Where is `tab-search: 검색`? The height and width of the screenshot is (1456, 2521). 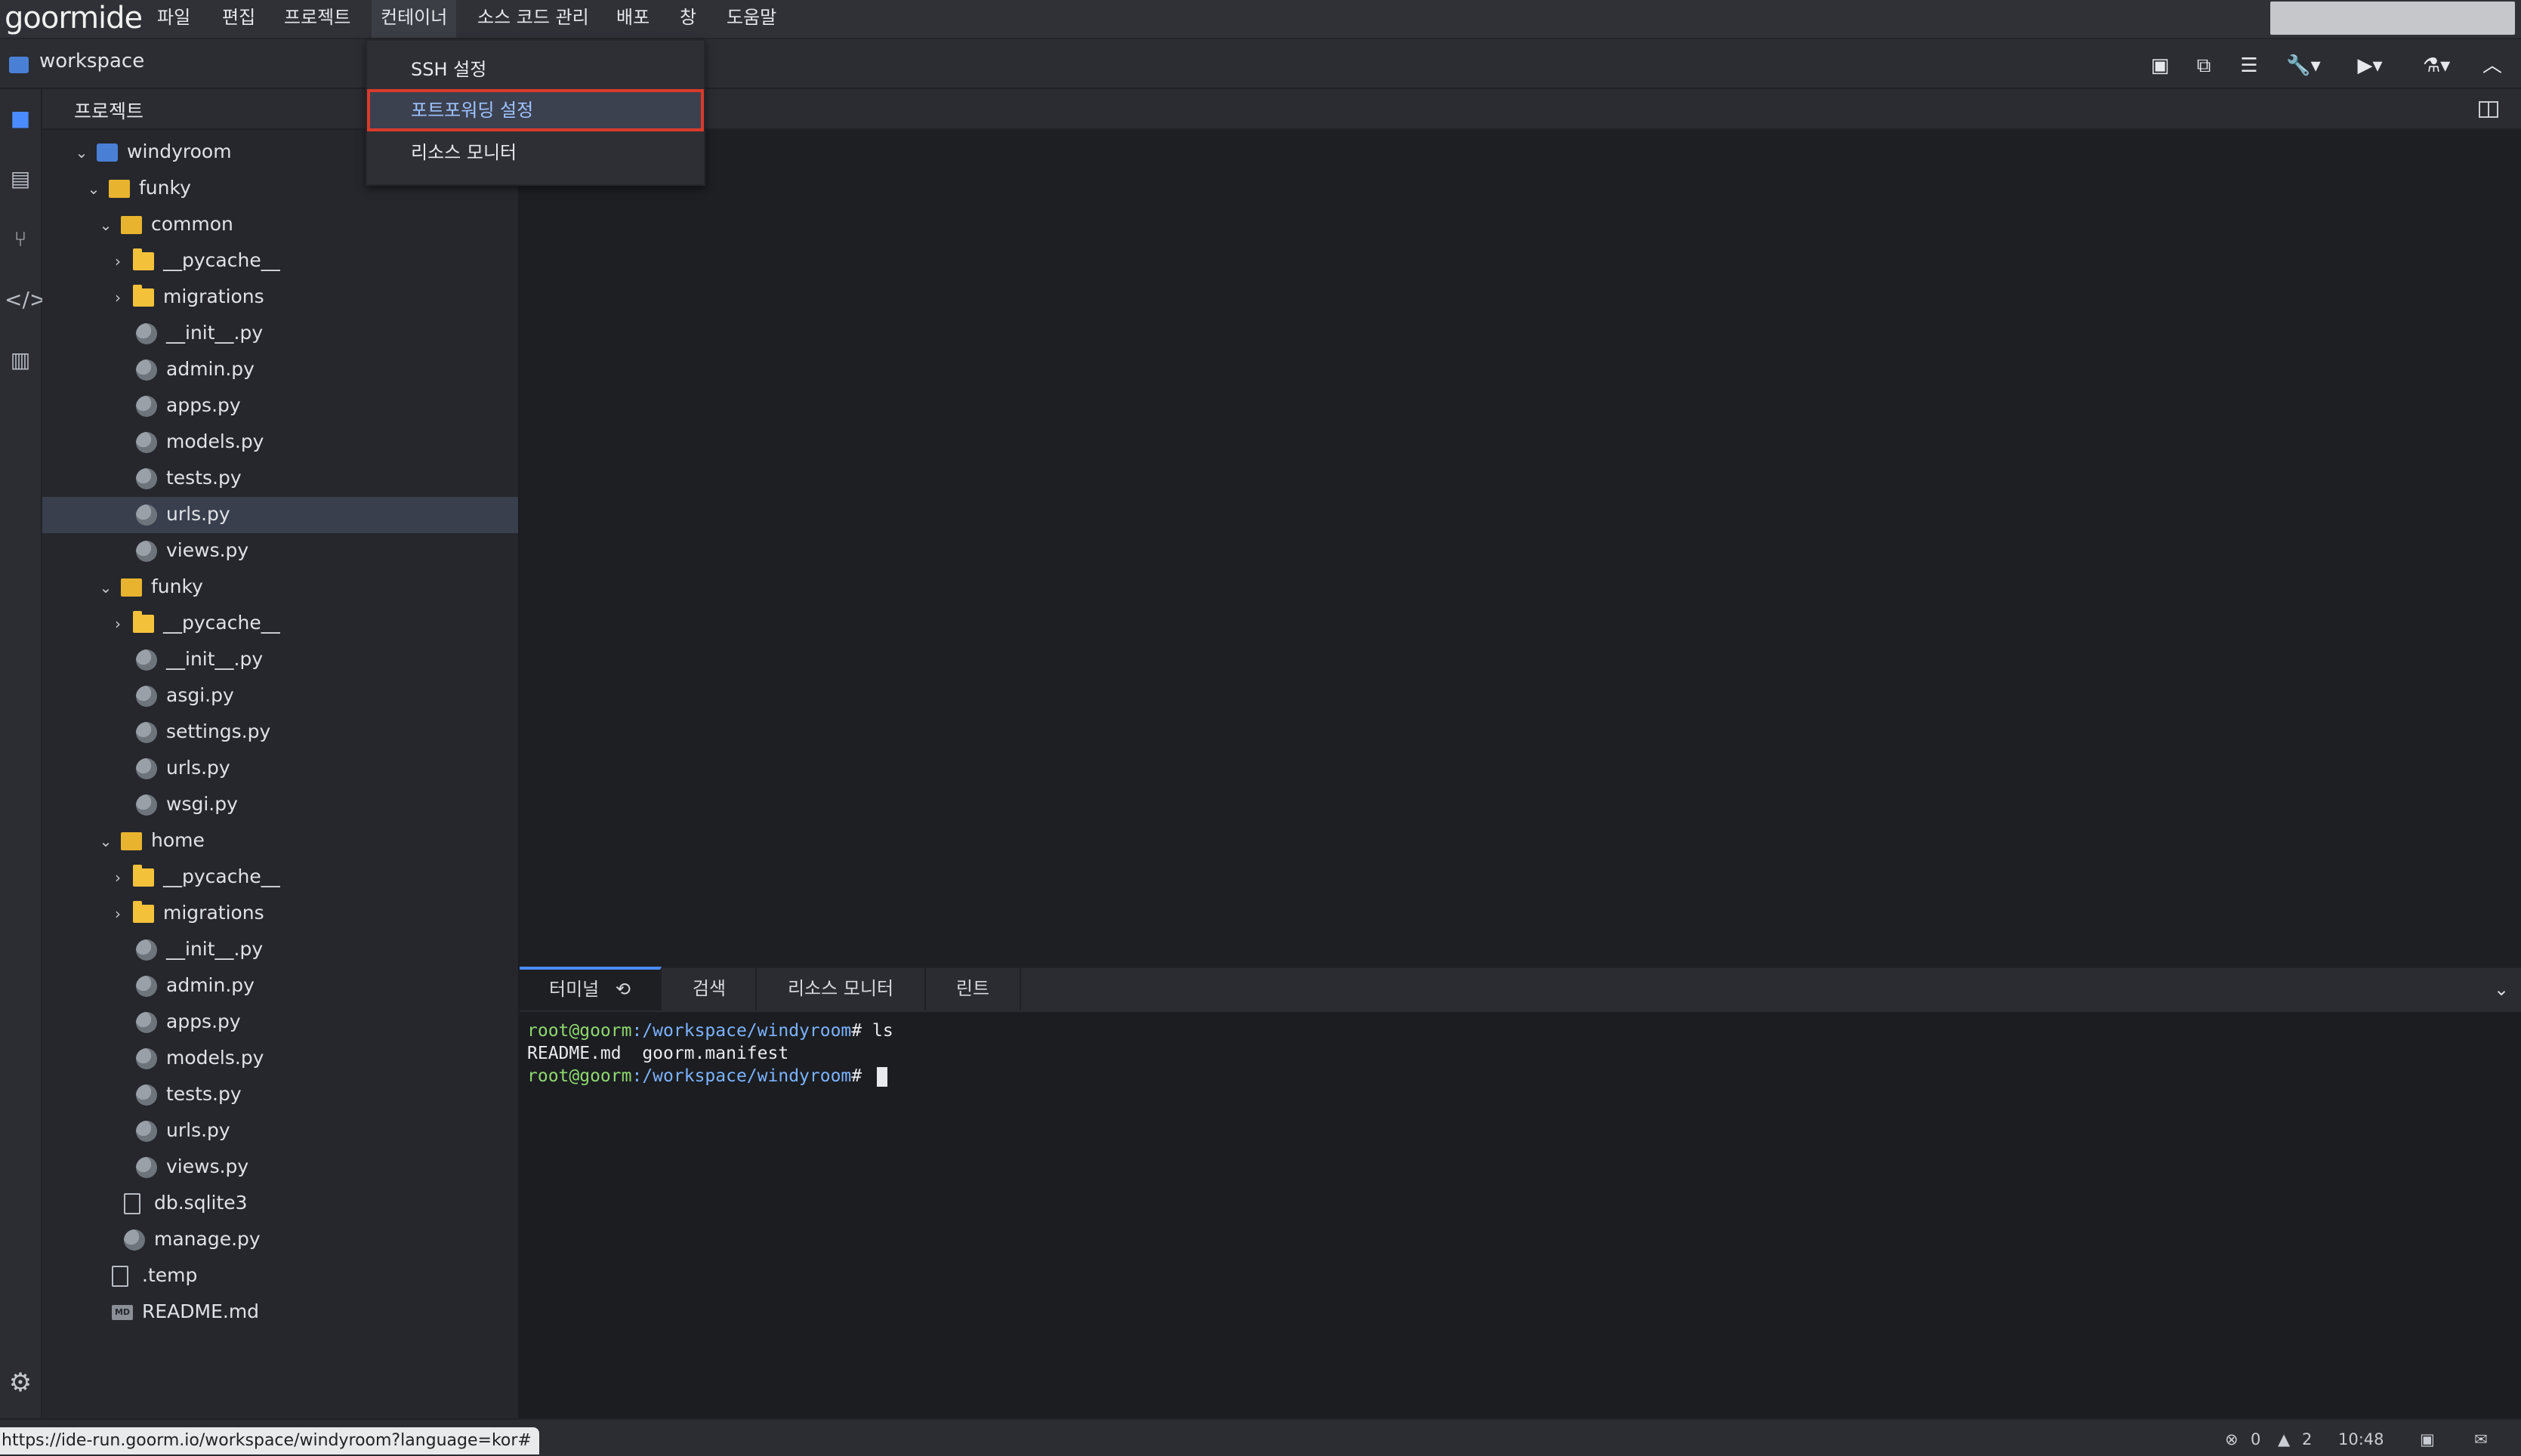
tab-search: 검색 is located at coordinates (710, 988).